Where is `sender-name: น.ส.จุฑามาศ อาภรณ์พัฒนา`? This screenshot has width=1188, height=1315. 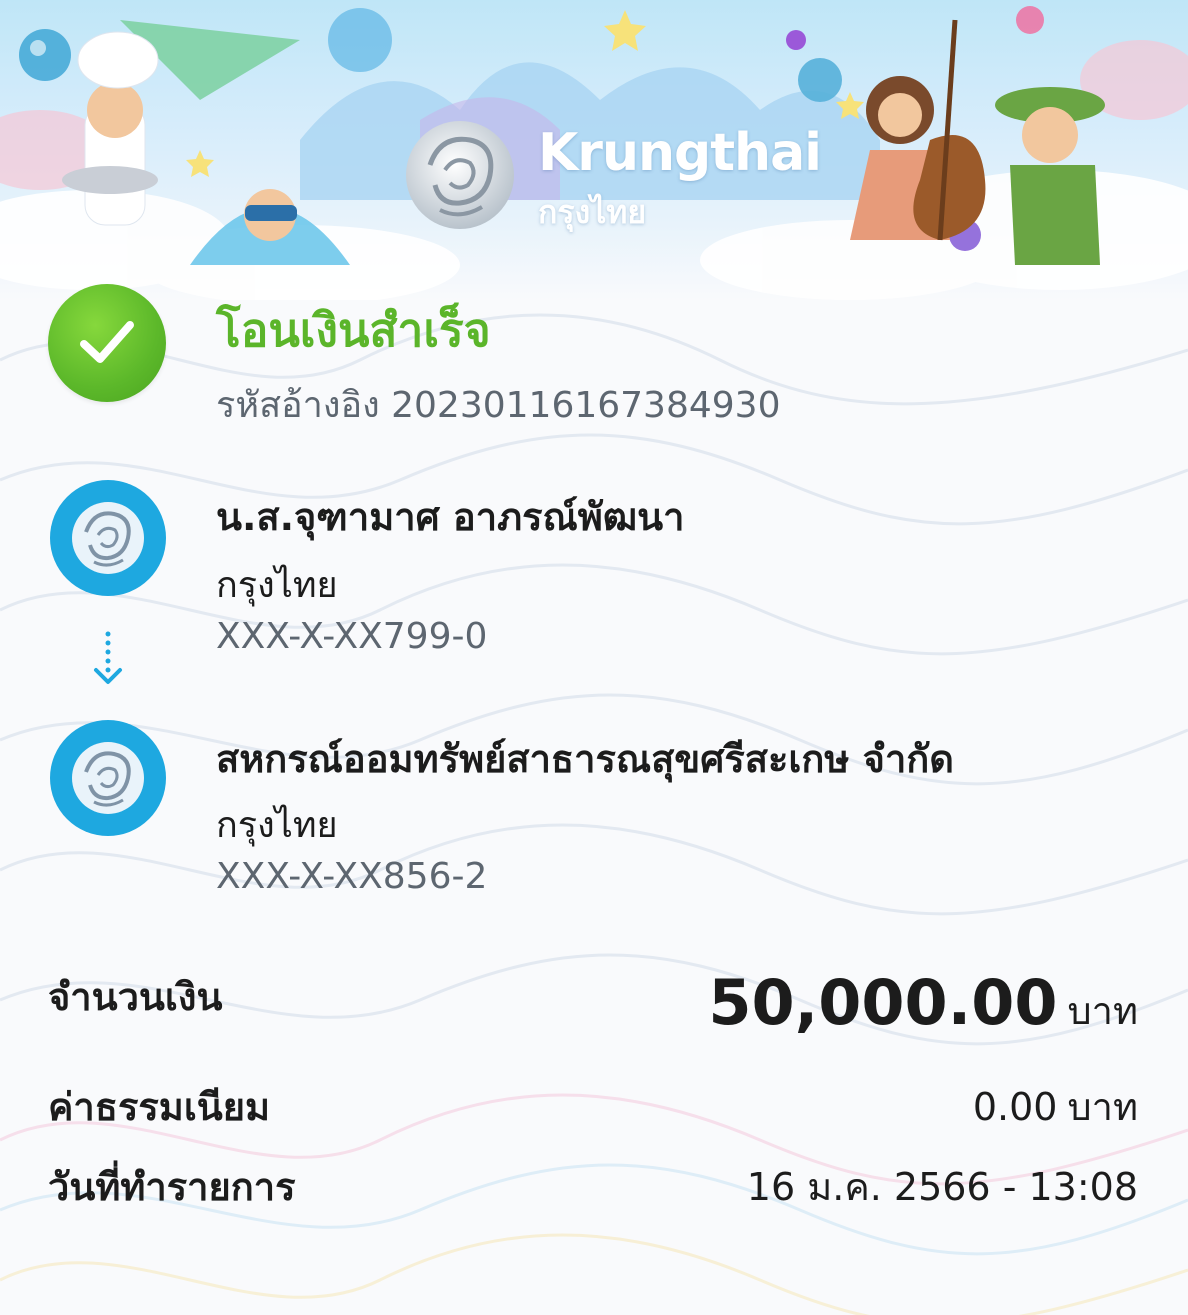 sender-name: น.ส.จุฑามาศ อาภรณ์พัฒนา is located at coordinates (450, 517).